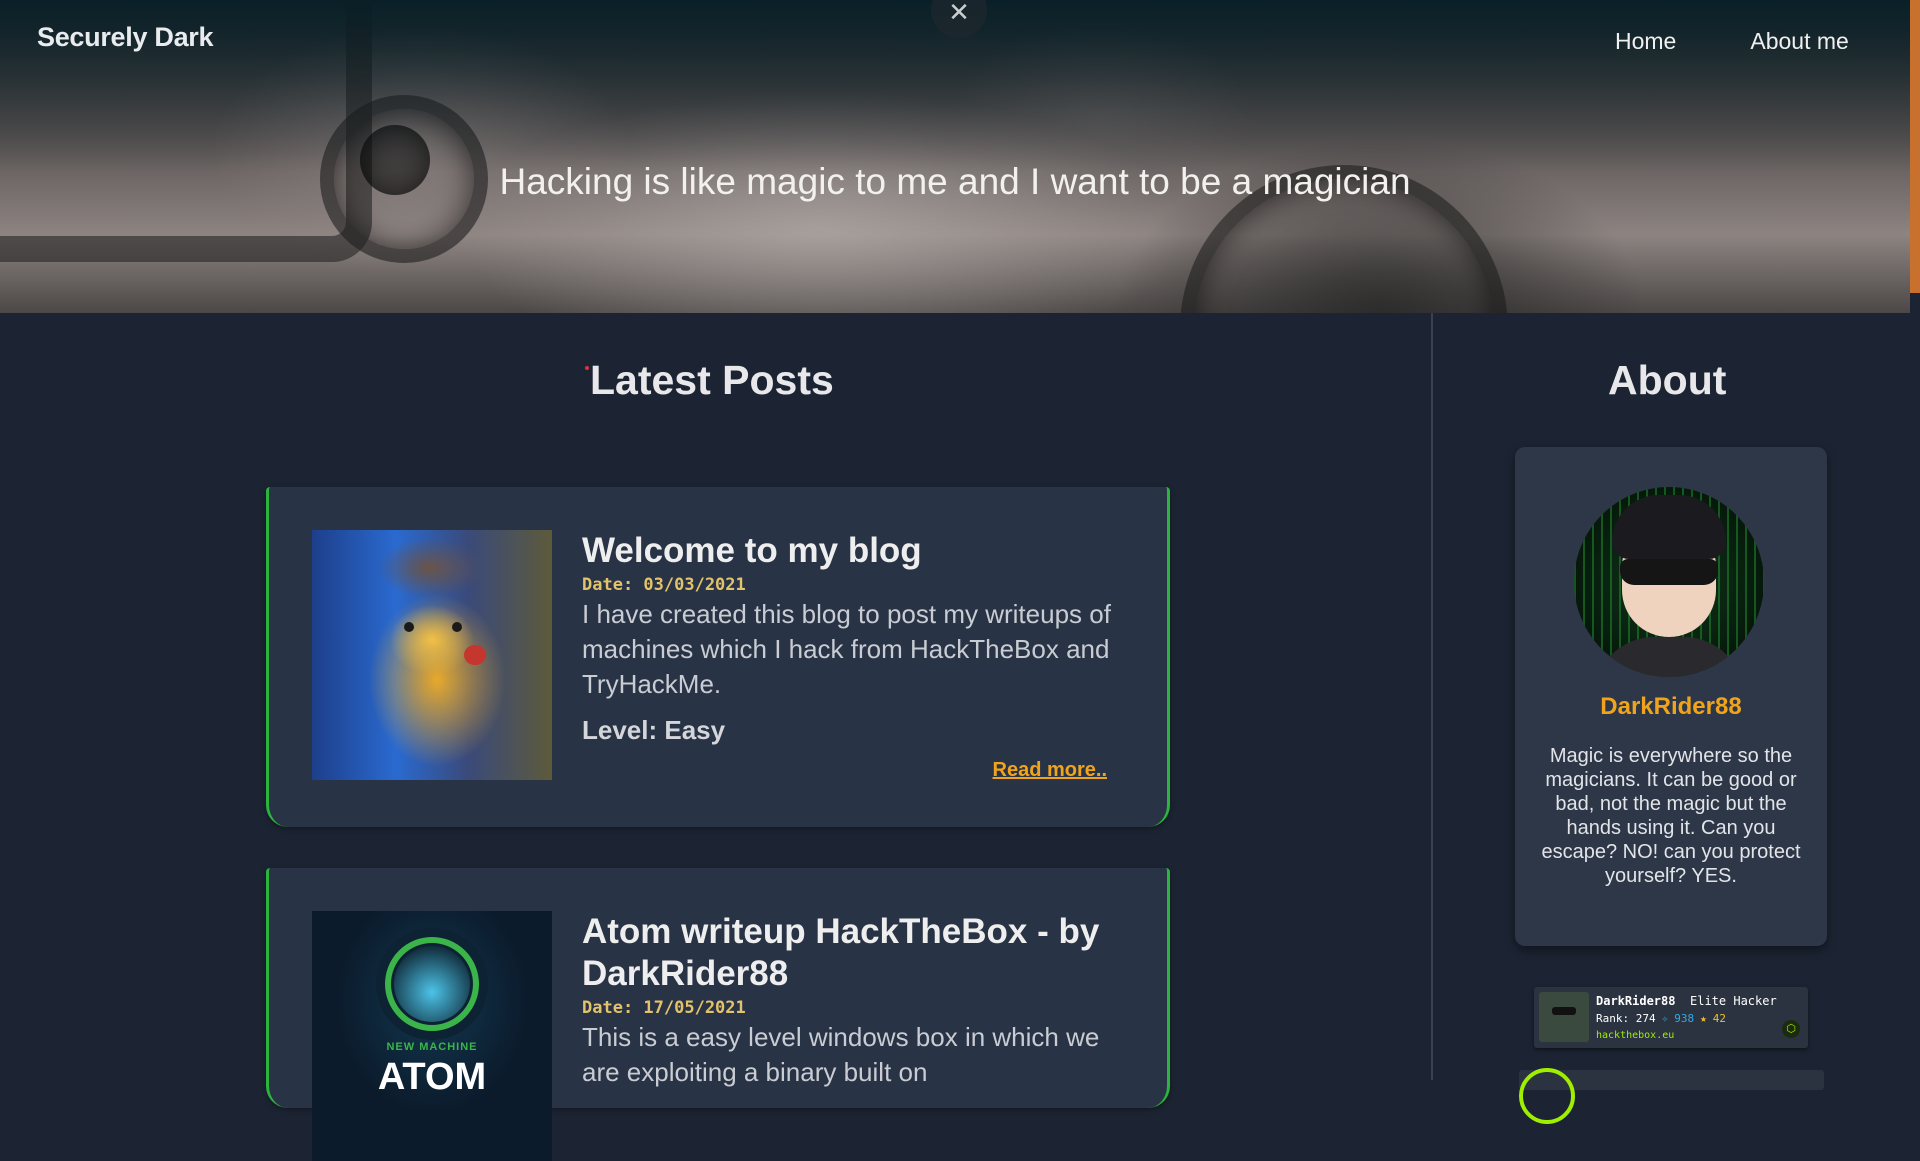 This screenshot has height=1161, width=1920. Describe the element at coordinates (1564, 1017) in the screenshot. I see `badge-avatar` at that location.